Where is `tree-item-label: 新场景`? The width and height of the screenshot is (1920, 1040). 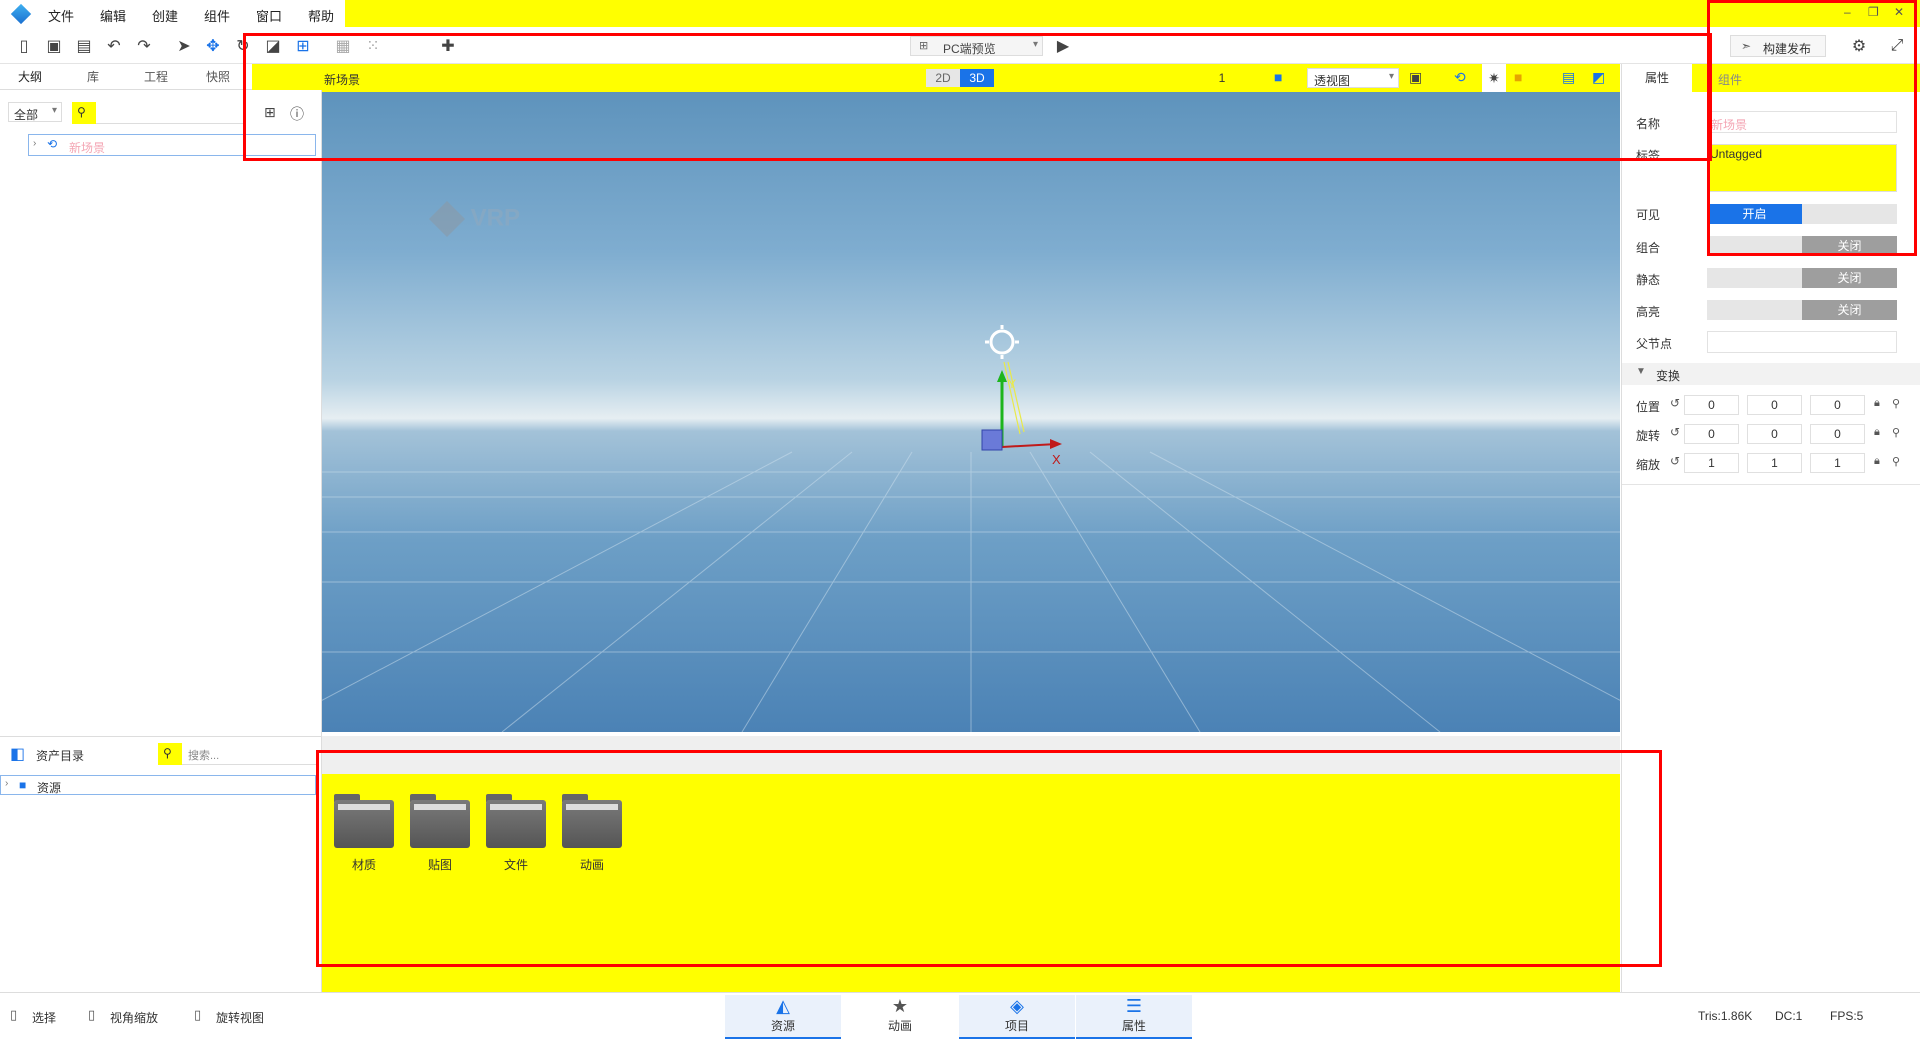 tree-item-label: 新场景 is located at coordinates (87, 148).